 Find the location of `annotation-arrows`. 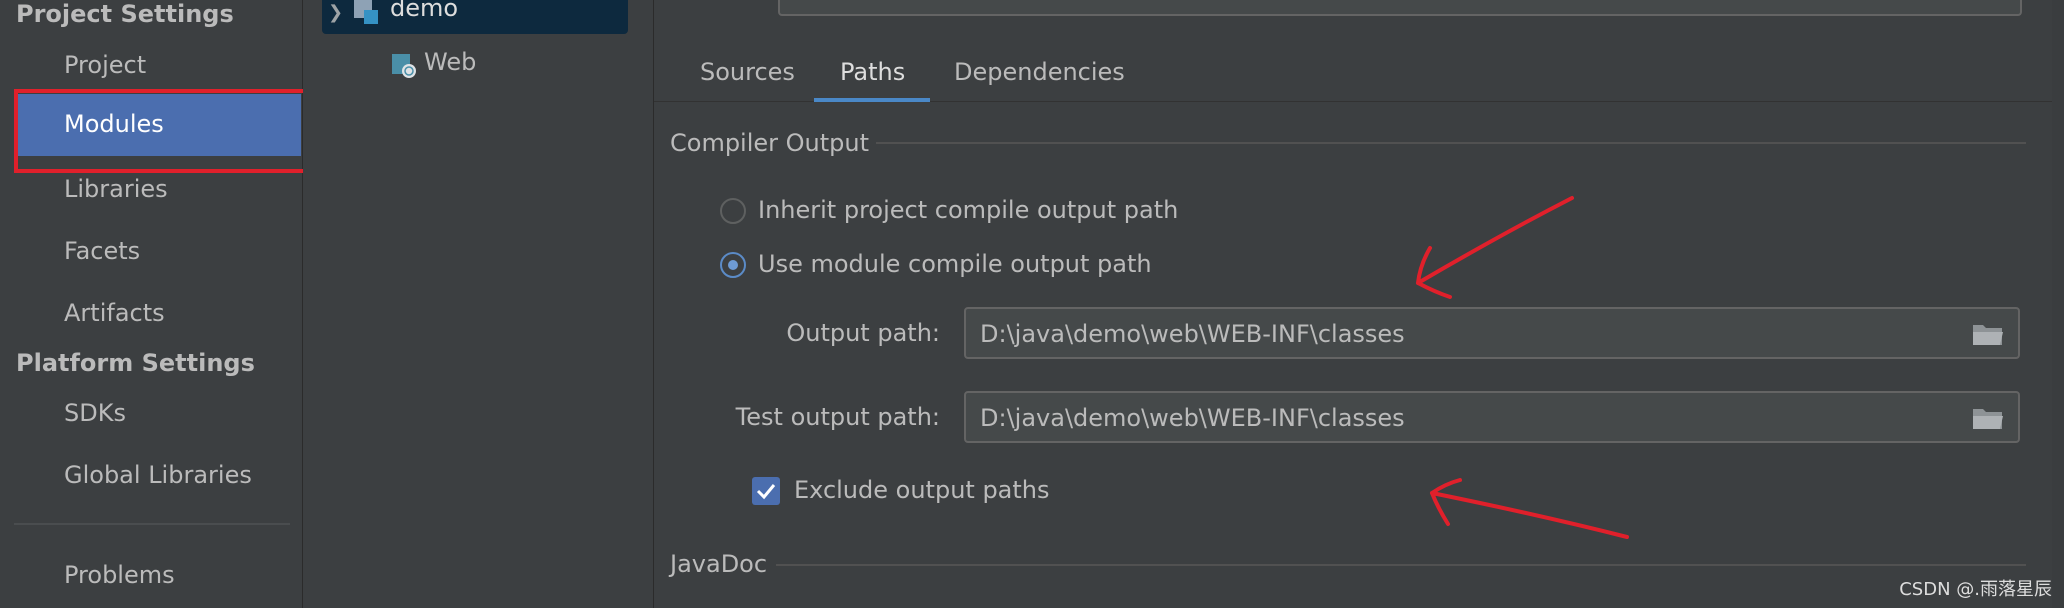

annotation-arrows is located at coordinates (1522, 367).